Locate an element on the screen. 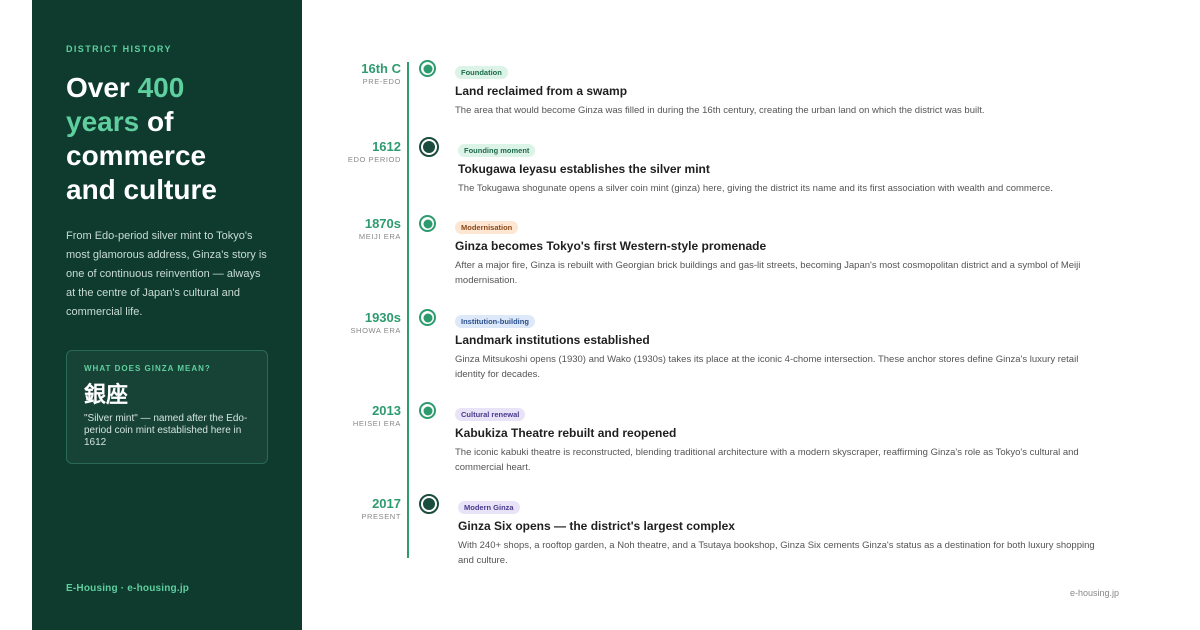  headline-line4: and culture is located at coordinates (141, 189).